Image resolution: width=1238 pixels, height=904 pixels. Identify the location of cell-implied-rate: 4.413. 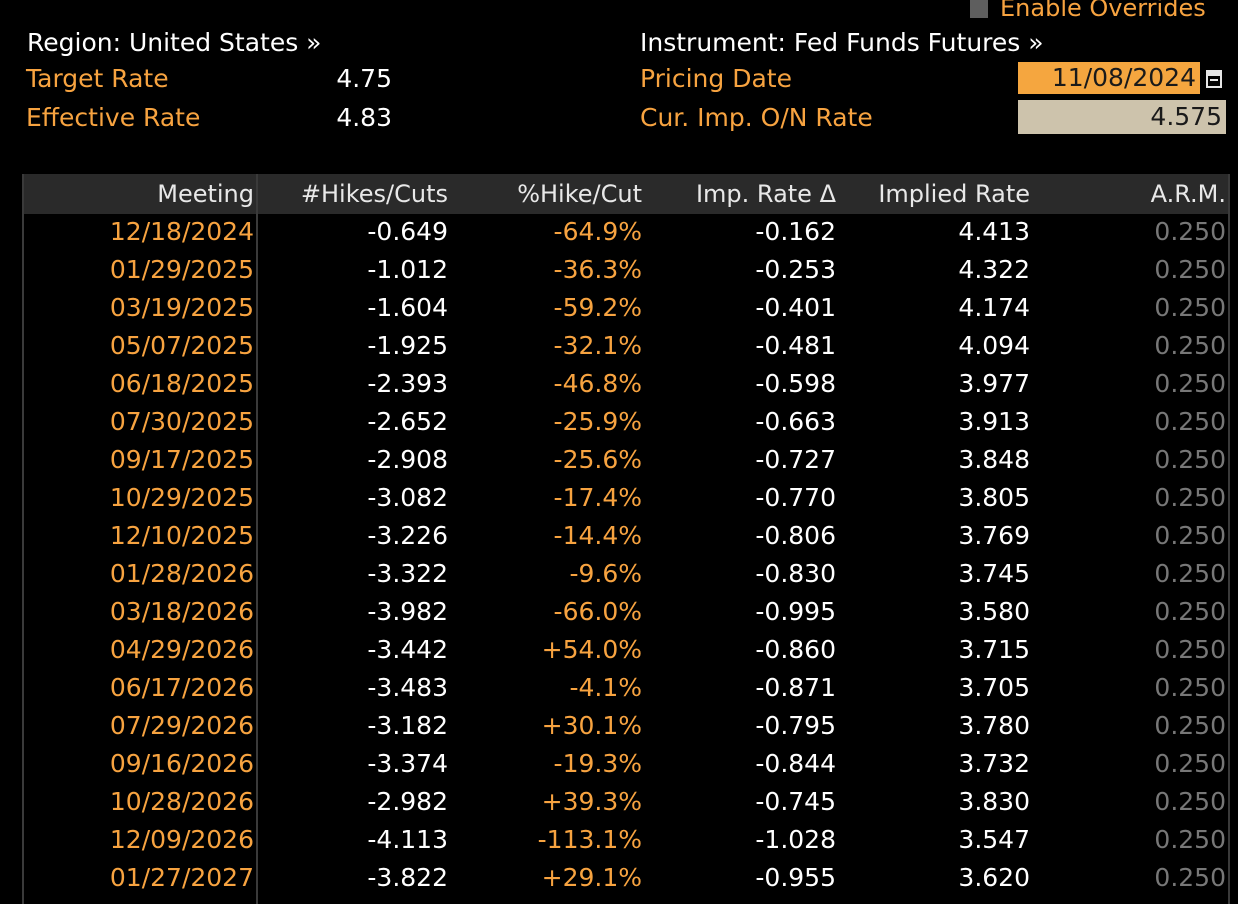
(994, 231).